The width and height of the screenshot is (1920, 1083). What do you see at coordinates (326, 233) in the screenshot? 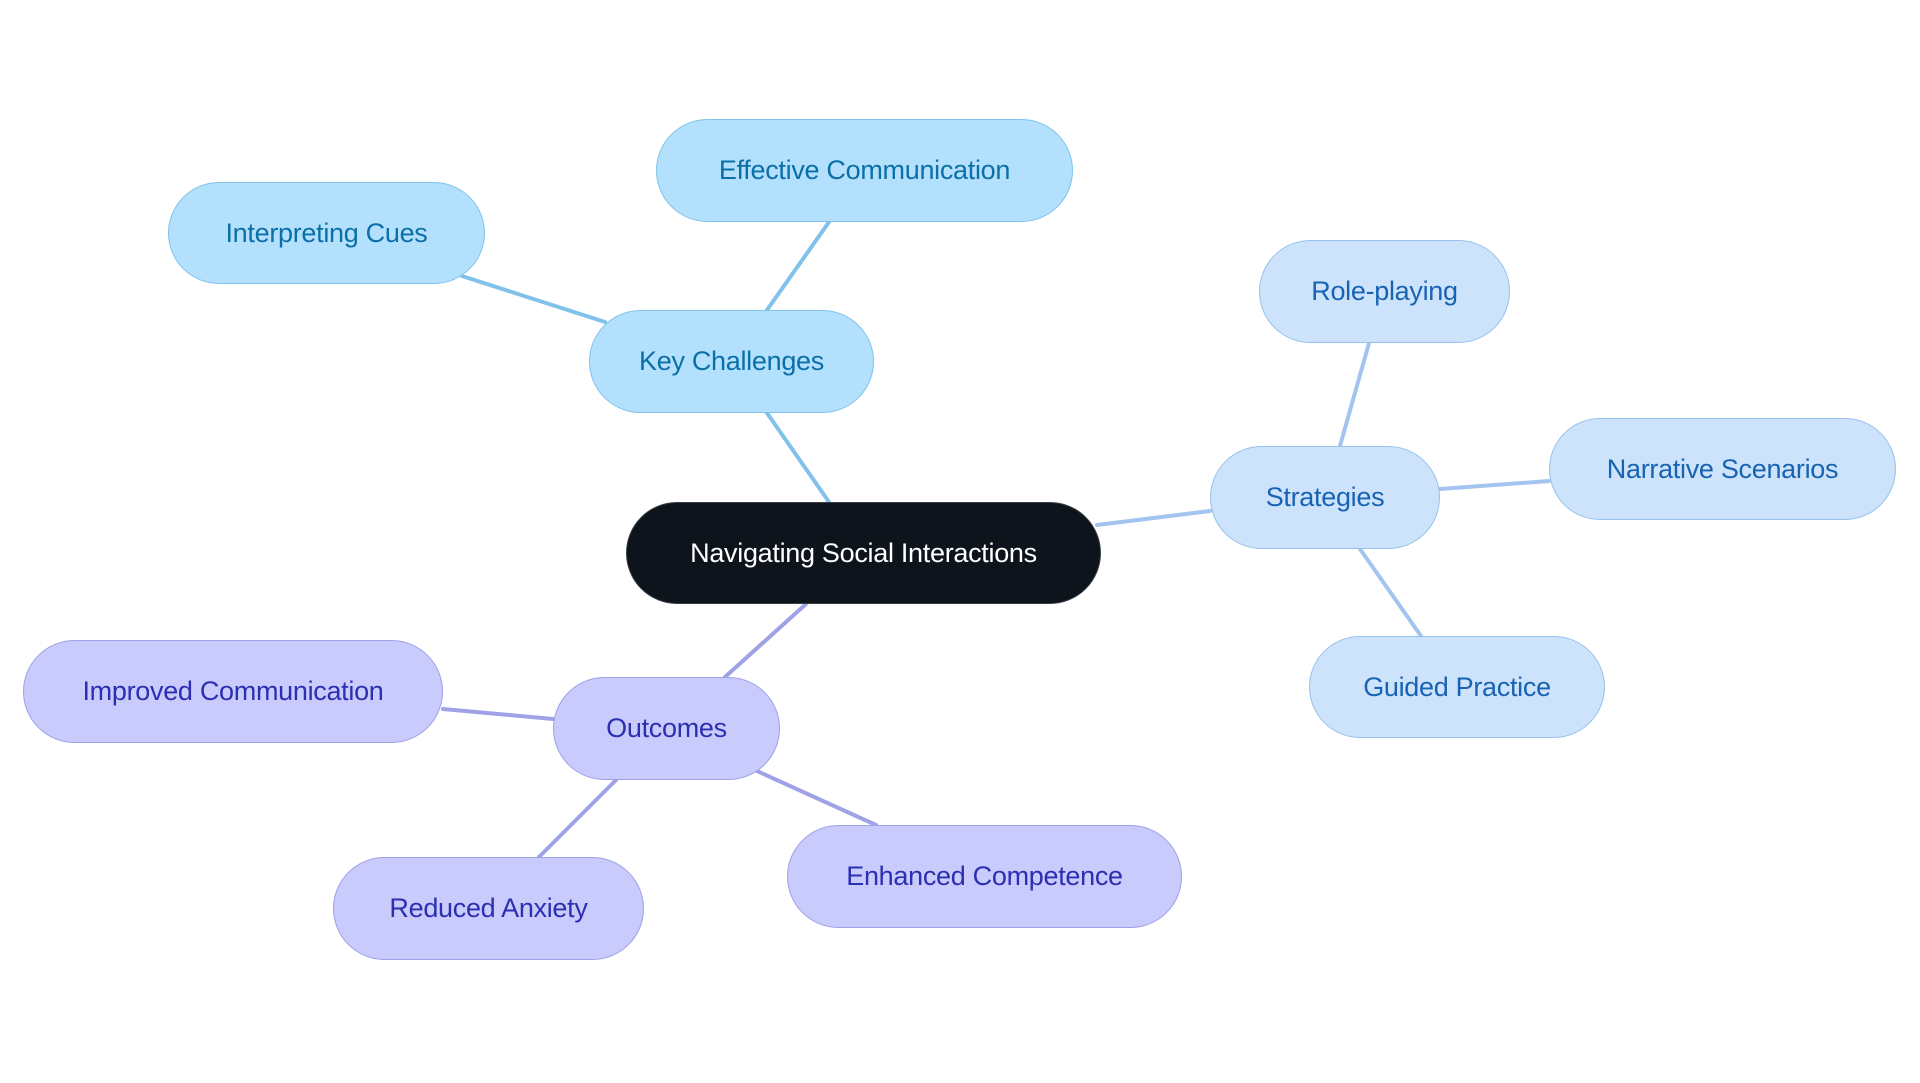
I see `node-interpreting-cues: Interpreting Cues` at bounding box center [326, 233].